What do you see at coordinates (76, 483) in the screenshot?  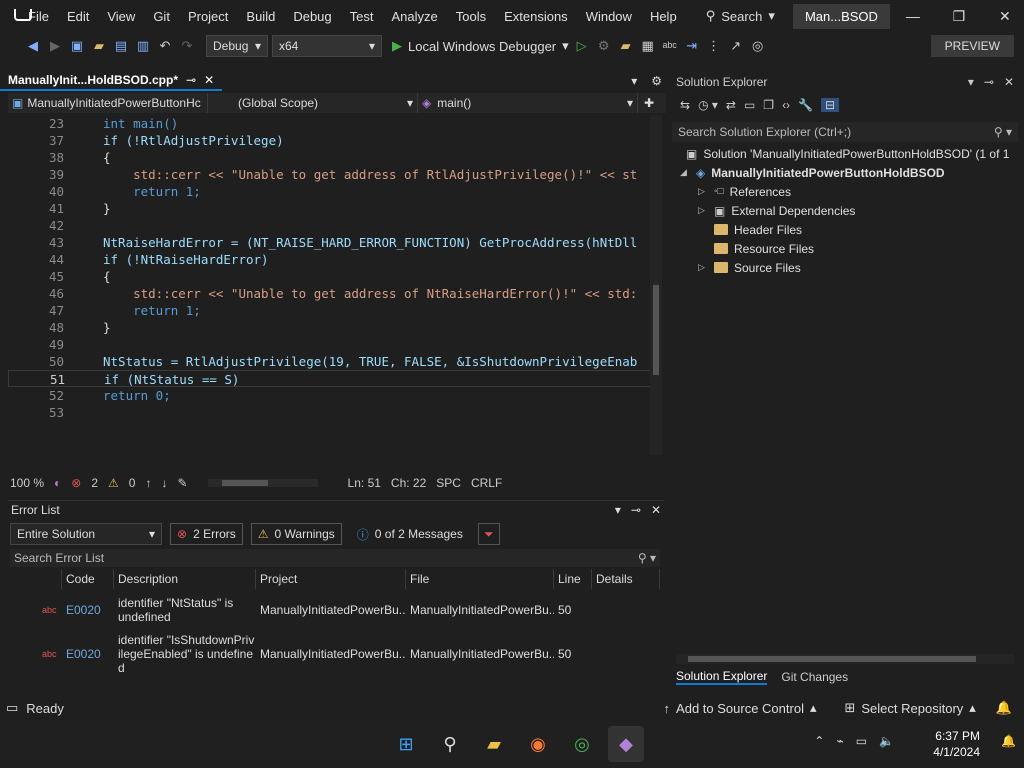 I see `error-icon: ⊗` at bounding box center [76, 483].